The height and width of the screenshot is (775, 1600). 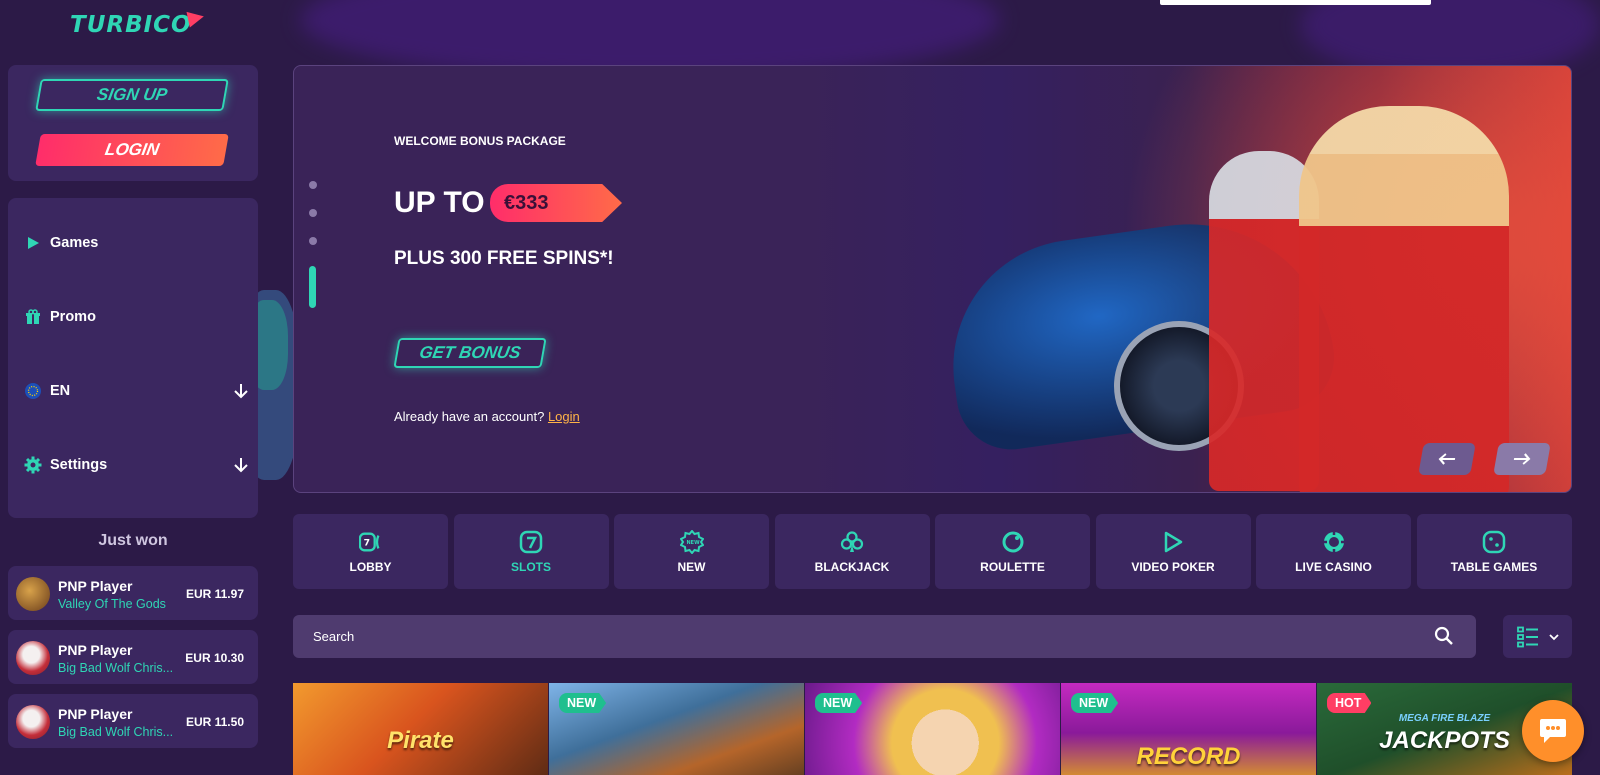 What do you see at coordinates (852, 542) in the screenshot?
I see `club-icon` at bounding box center [852, 542].